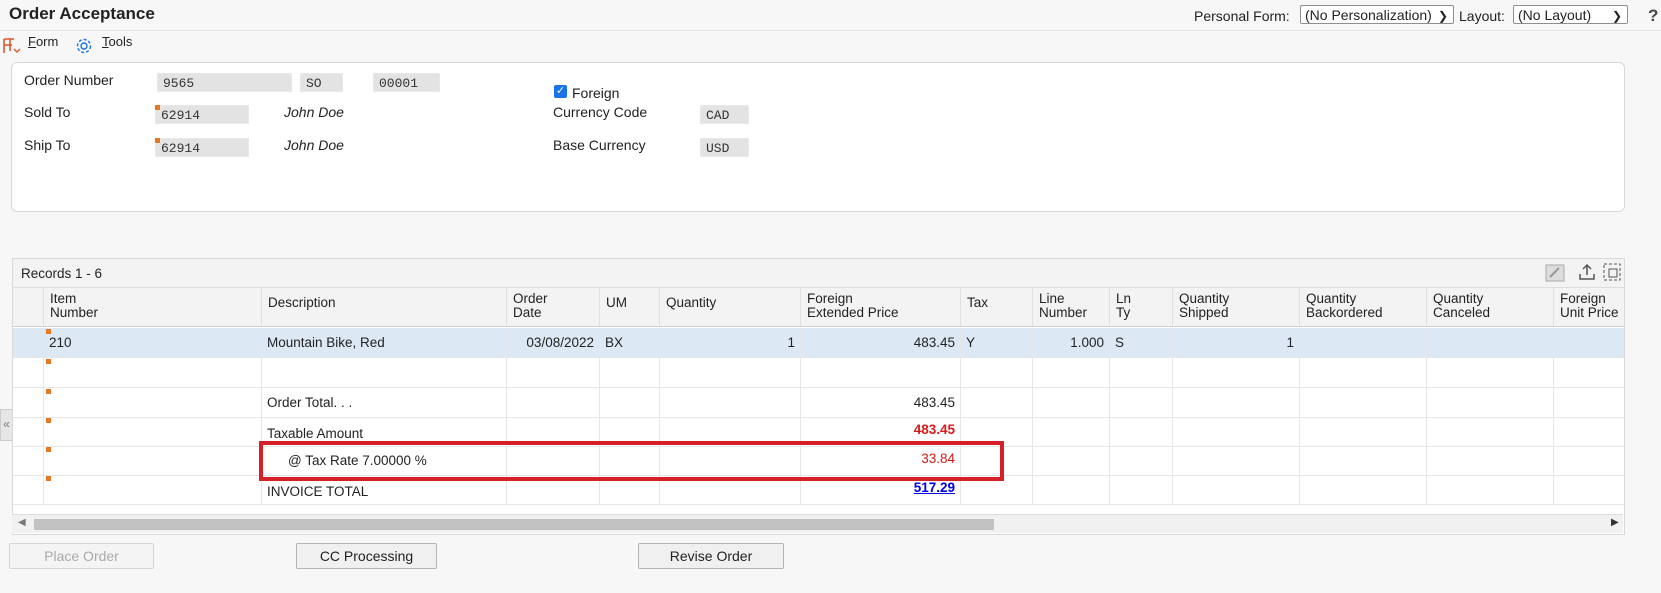  I want to click on order-company-field: 00001, so click(406, 82).